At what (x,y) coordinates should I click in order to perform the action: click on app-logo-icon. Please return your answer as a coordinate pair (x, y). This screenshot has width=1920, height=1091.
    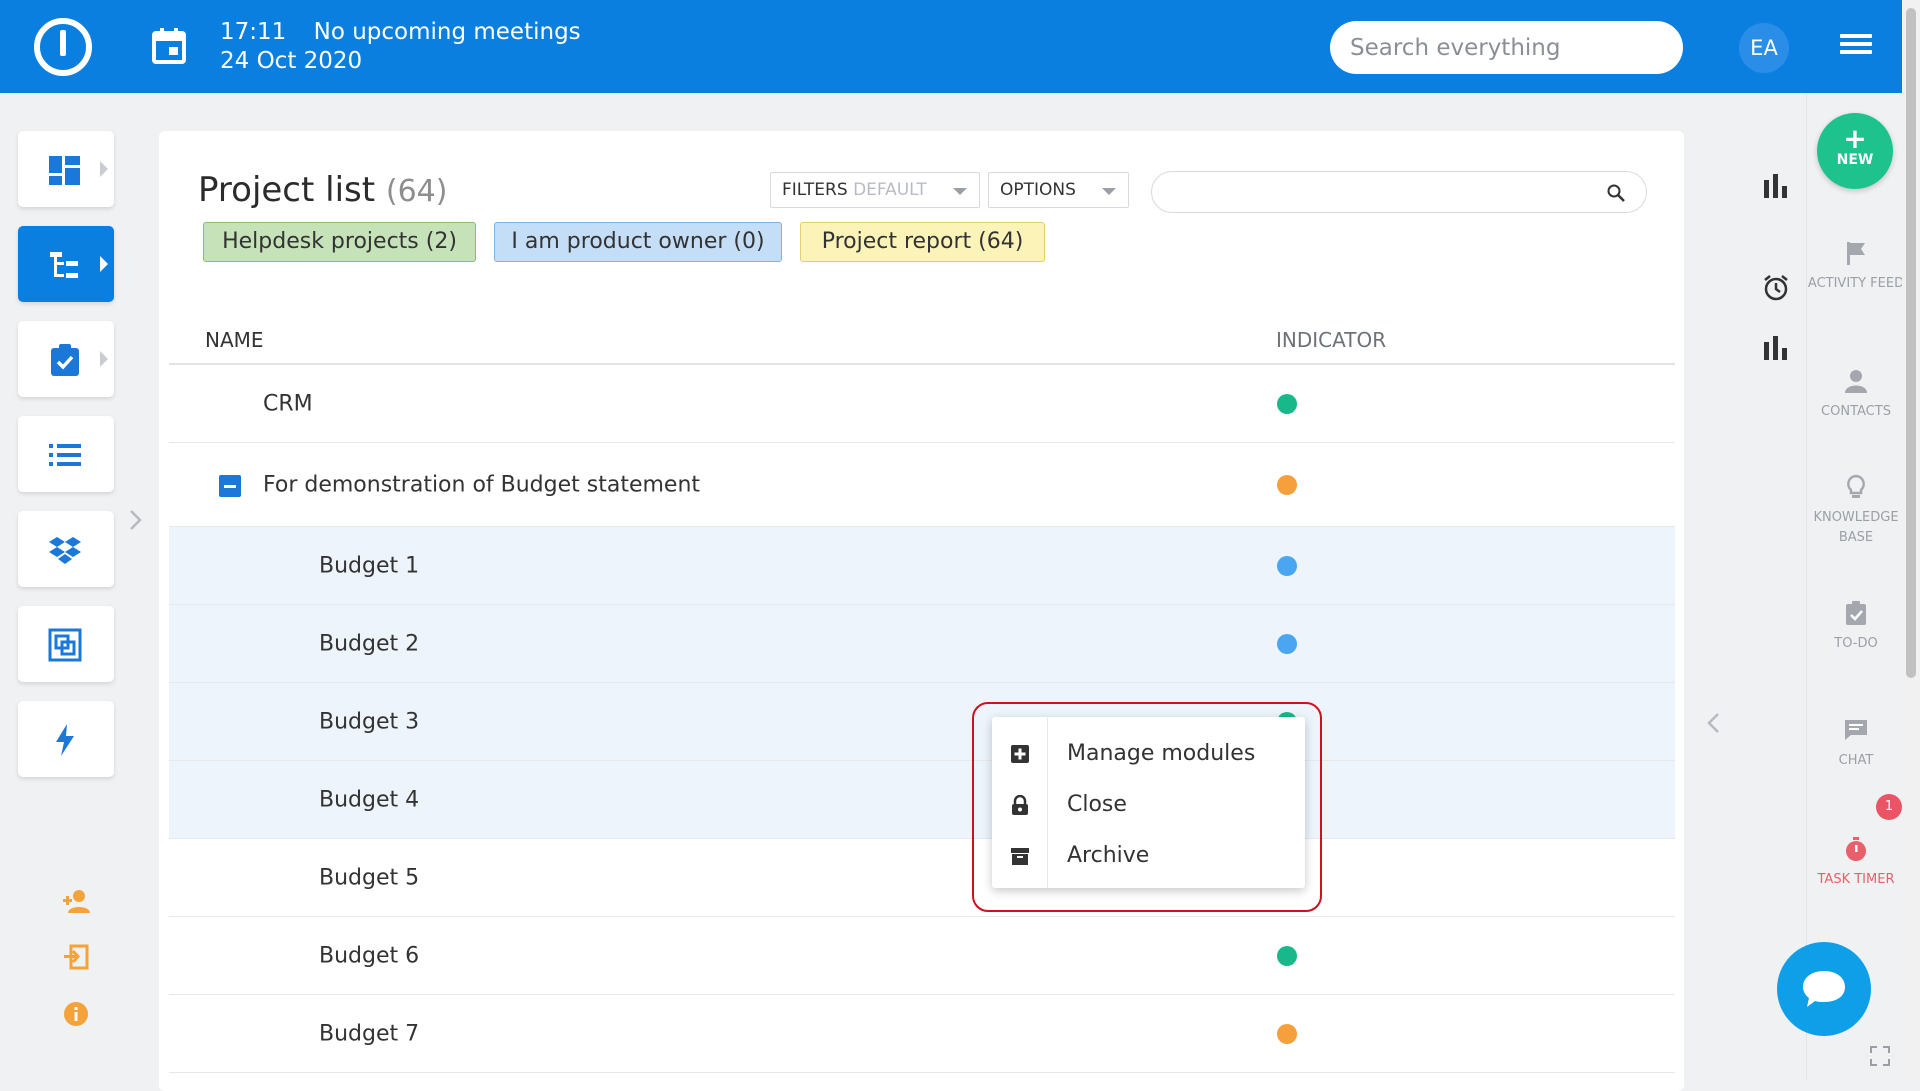
    Looking at the image, I should click on (63, 47).